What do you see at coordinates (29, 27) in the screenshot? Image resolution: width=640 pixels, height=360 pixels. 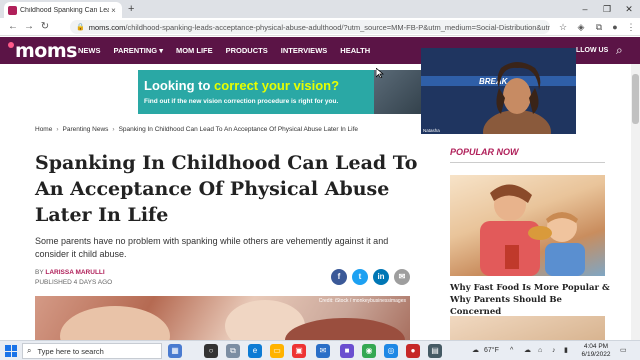 I see `forward-arrow-icon: →` at bounding box center [29, 27].